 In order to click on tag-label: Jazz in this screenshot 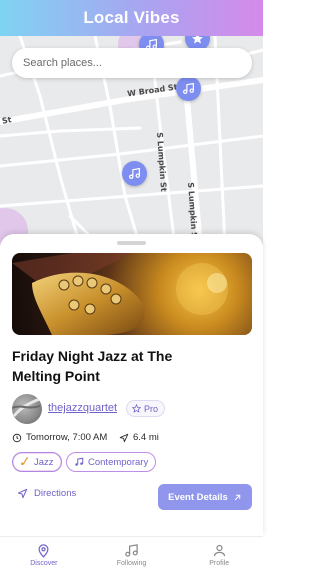, I will do `click(44, 462)`.